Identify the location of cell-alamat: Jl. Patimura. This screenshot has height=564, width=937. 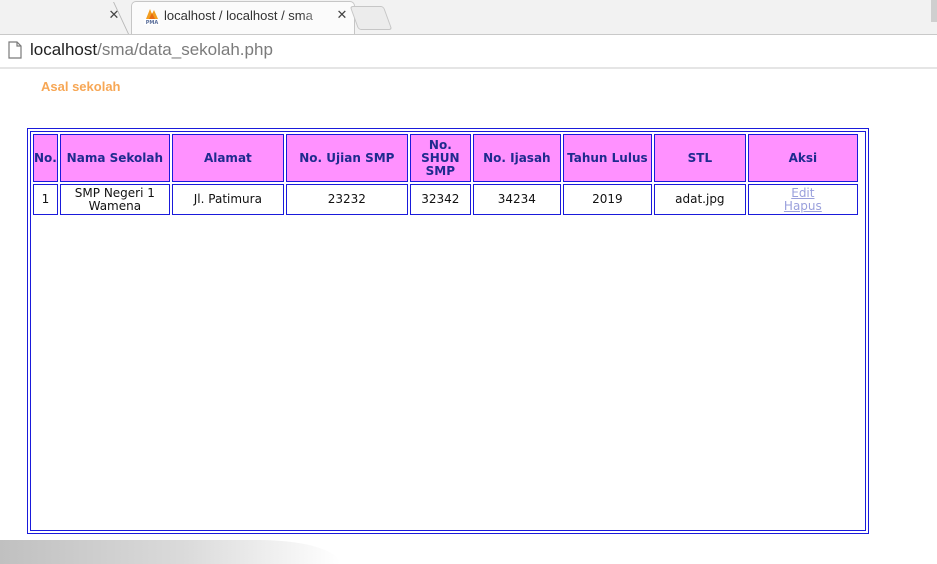
(227, 199).